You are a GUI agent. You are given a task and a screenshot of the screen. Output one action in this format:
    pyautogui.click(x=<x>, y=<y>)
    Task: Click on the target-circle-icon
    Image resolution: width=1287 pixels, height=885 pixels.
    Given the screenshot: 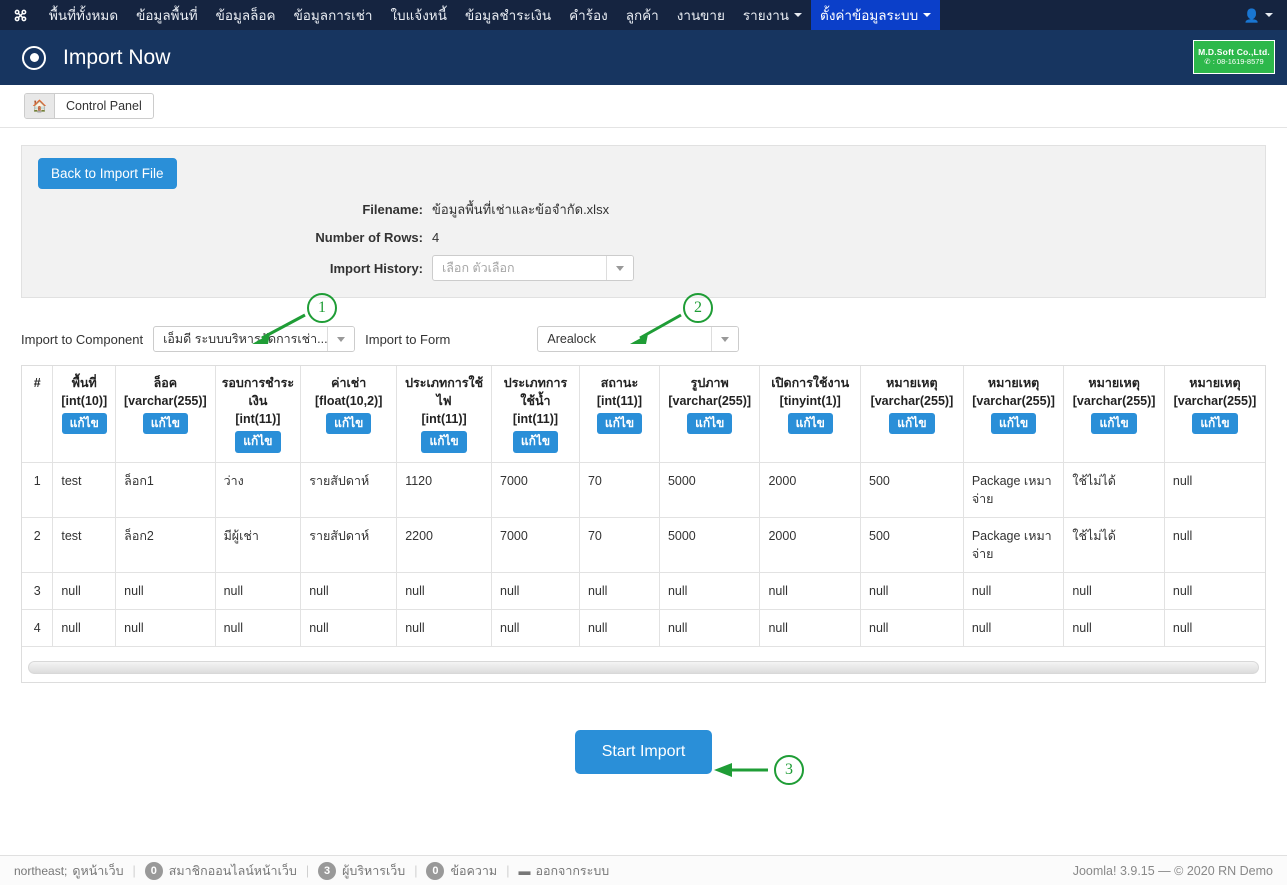 What is the action you would take?
    pyautogui.click(x=34, y=57)
    